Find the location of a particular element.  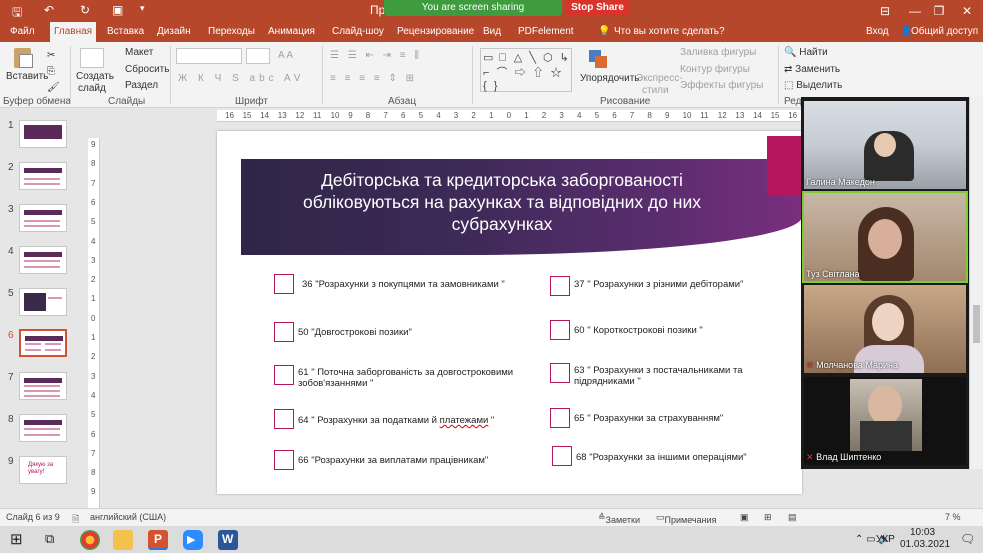

language-indicator: английский (США) is located at coordinates (128, 517).